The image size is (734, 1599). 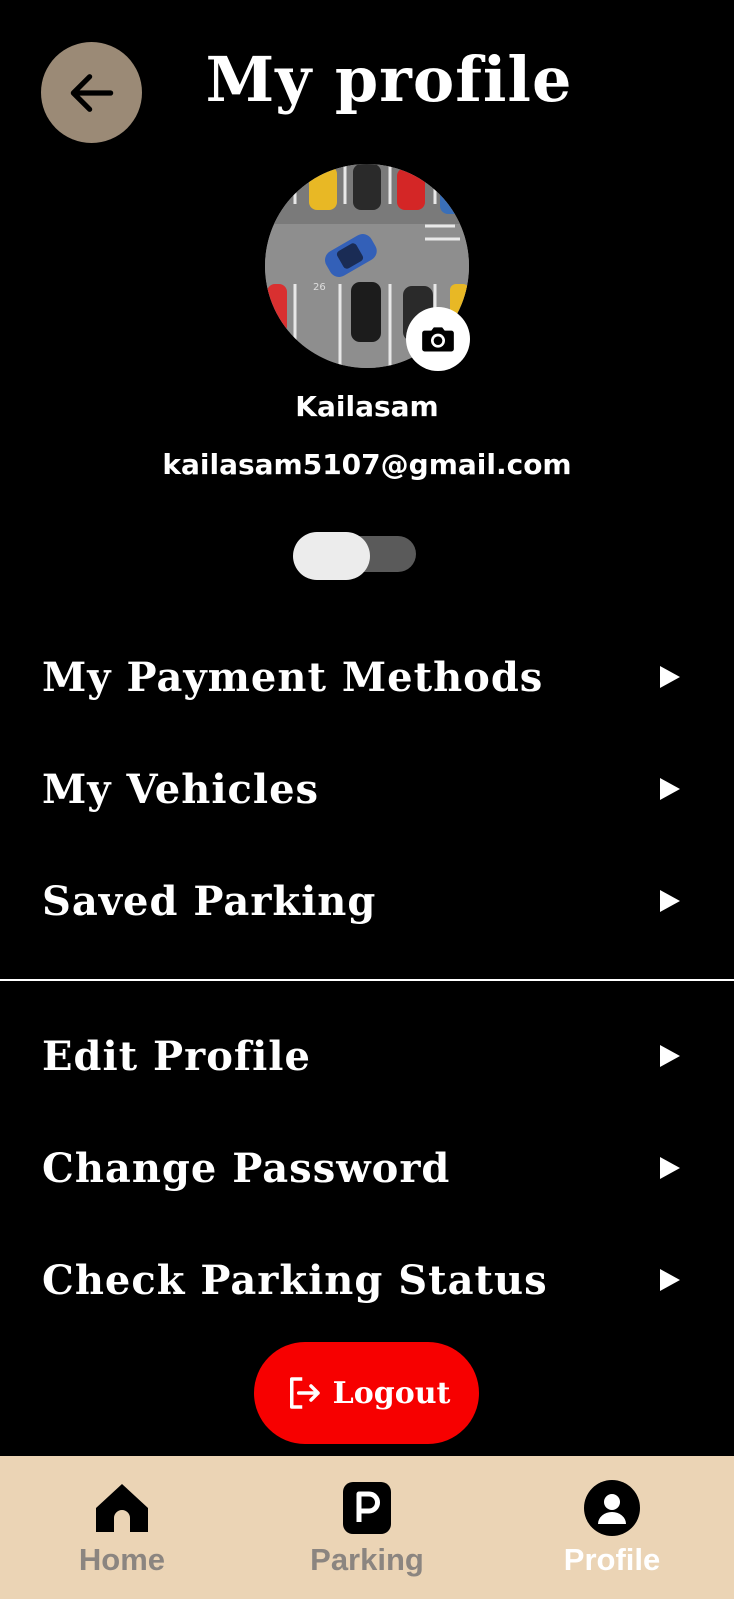 I want to click on nav-label: Profile, so click(x=612, y=1559).